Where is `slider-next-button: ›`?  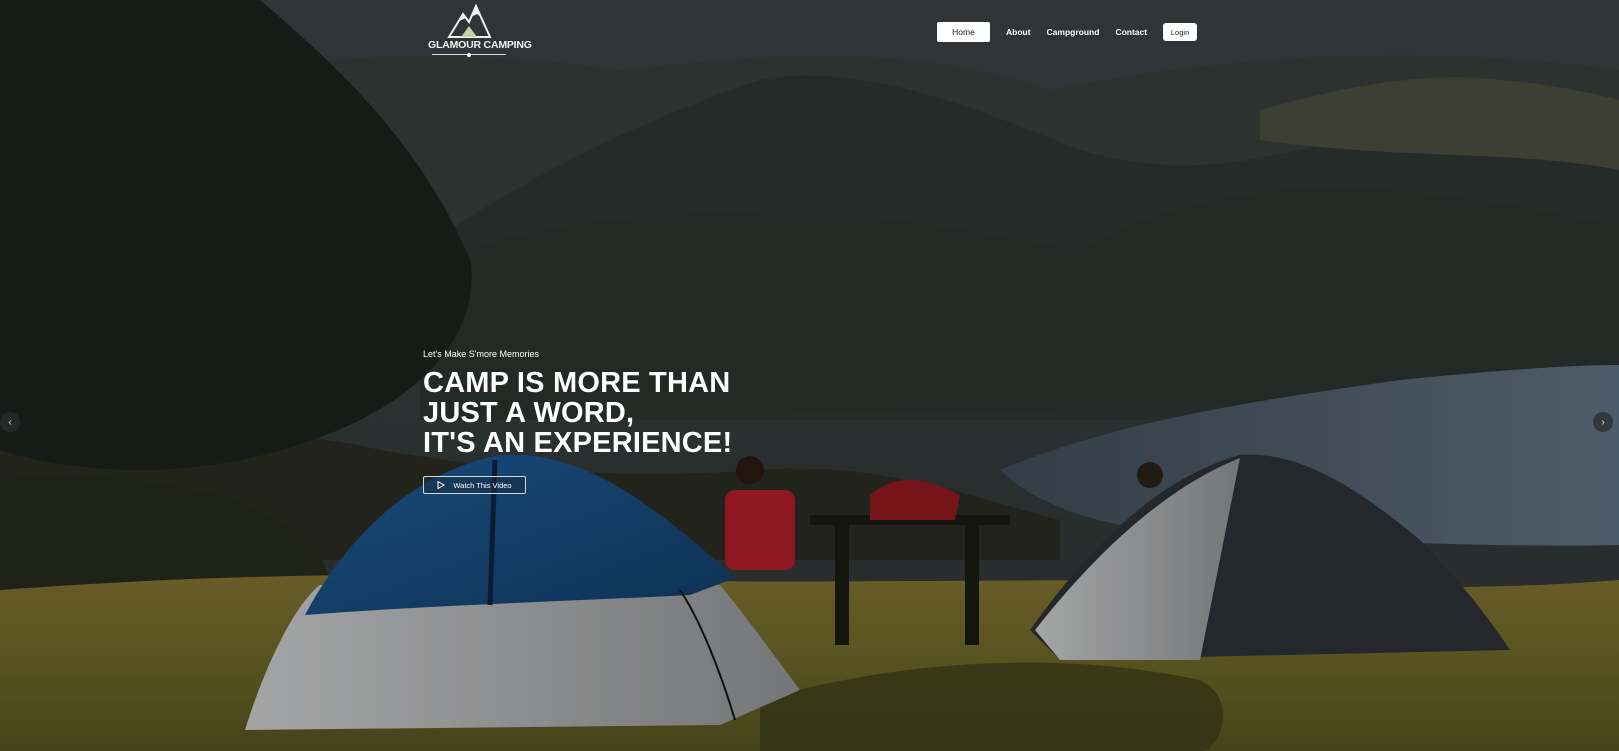
slider-next-button: › is located at coordinates (1603, 422).